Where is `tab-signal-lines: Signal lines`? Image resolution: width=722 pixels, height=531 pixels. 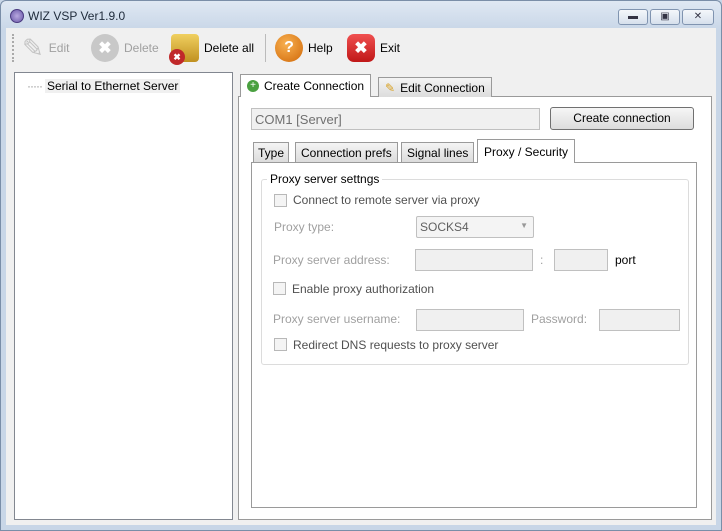
tab-signal-lines: Signal lines is located at coordinates (438, 152).